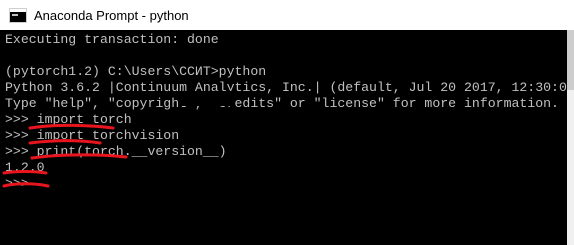 The image size is (574, 245). What do you see at coordinates (287, 15) in the screenshot?
I see `title-bar: Anaconda Prompt - python` at bounding box center [287, 15].